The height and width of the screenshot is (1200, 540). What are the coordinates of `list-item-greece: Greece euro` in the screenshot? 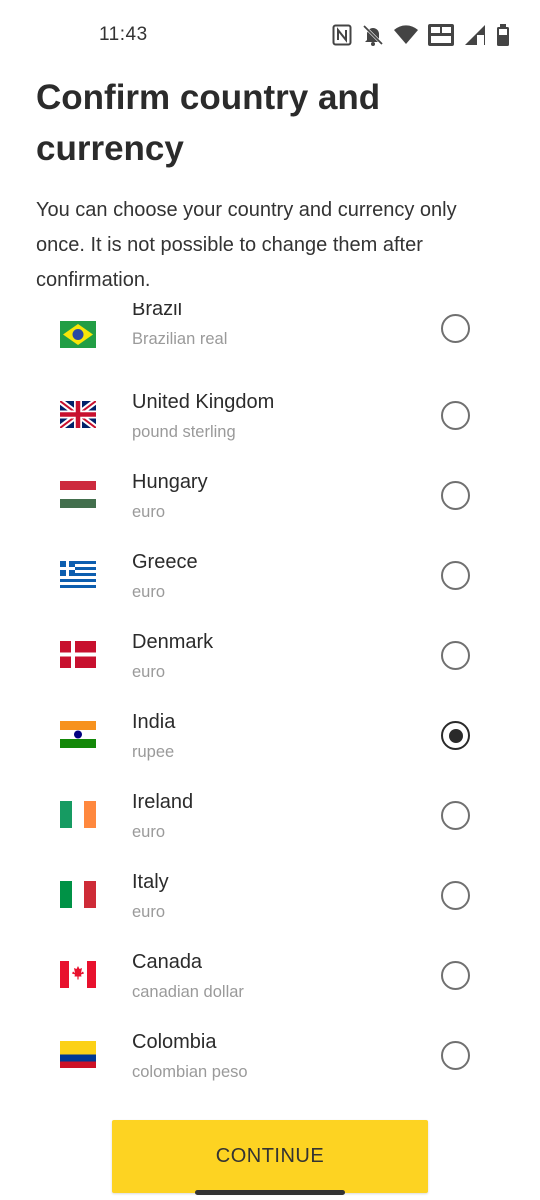 It's located at (270, 576).